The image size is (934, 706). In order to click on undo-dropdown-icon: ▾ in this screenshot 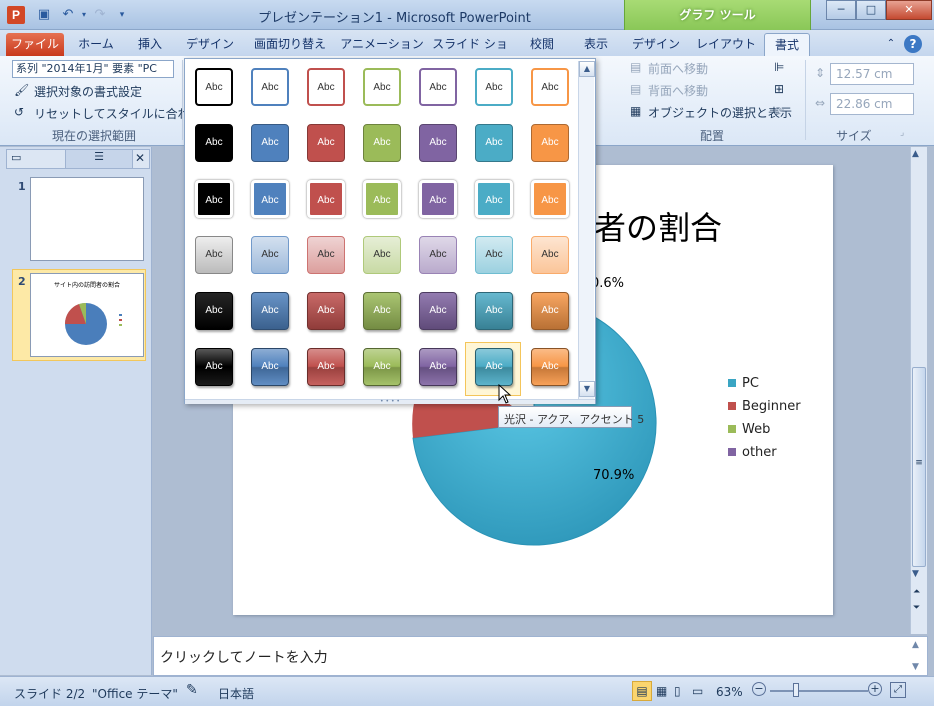, I will do `click(84, 15)`.